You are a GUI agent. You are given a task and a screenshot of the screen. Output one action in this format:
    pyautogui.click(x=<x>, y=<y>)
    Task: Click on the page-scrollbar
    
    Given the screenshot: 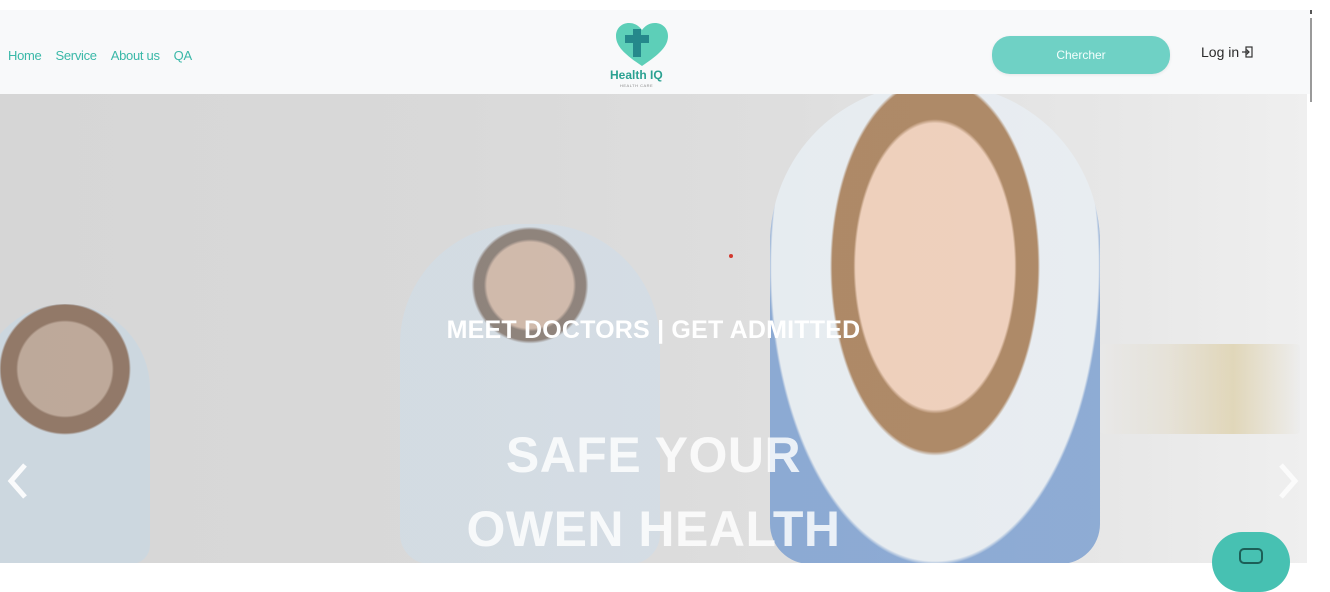 What is the action you would take?
    pyautogui.click(x=1320, y=286)
    